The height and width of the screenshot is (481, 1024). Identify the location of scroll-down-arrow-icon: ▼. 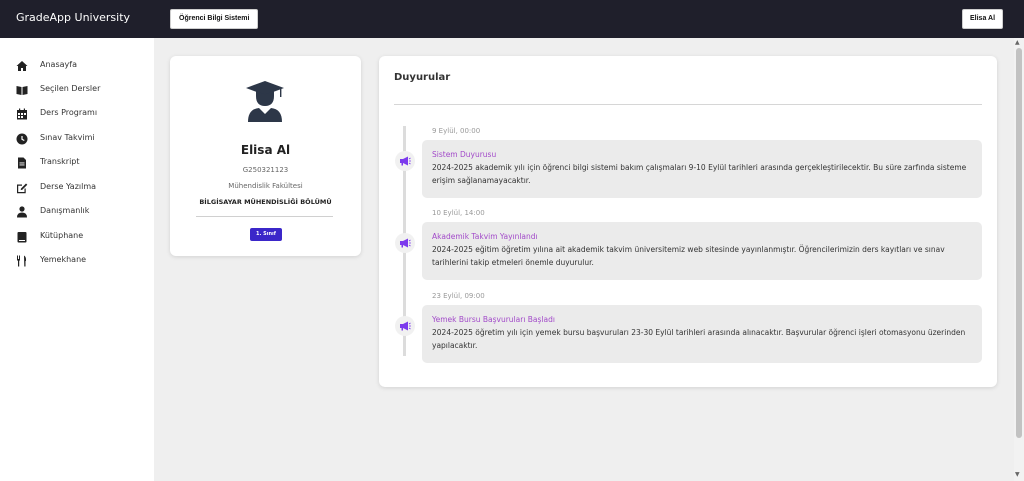
(1017, 474).